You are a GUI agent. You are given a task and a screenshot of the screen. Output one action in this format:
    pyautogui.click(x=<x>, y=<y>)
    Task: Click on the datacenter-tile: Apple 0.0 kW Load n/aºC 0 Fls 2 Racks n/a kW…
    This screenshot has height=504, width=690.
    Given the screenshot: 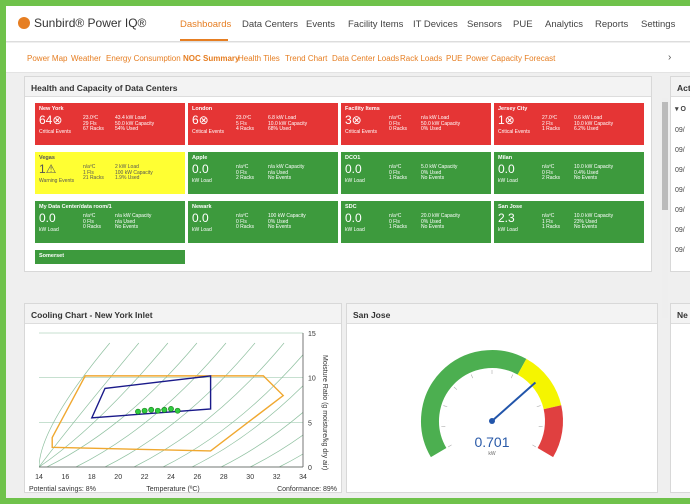 What is the action you would take?
    pyautogui.click(x=263, y=173)
    